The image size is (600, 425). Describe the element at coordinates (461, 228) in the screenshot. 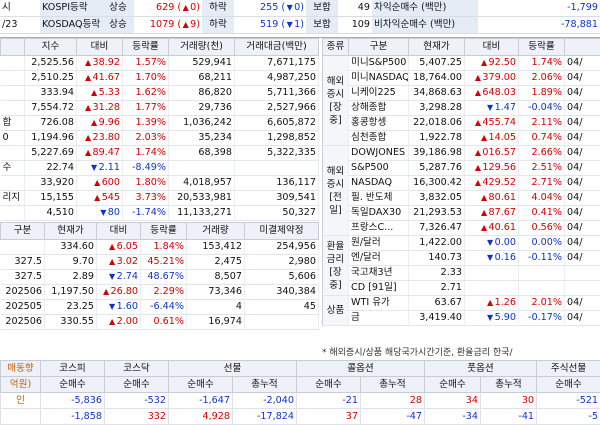

I see `global-market-row: 프랑스C...7,326.47▲40.610.56%04/` at that location.